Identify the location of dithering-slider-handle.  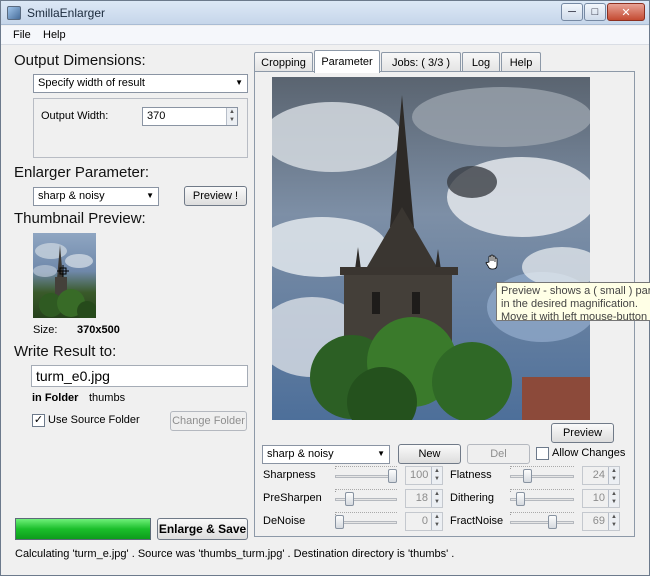
(520, 499).